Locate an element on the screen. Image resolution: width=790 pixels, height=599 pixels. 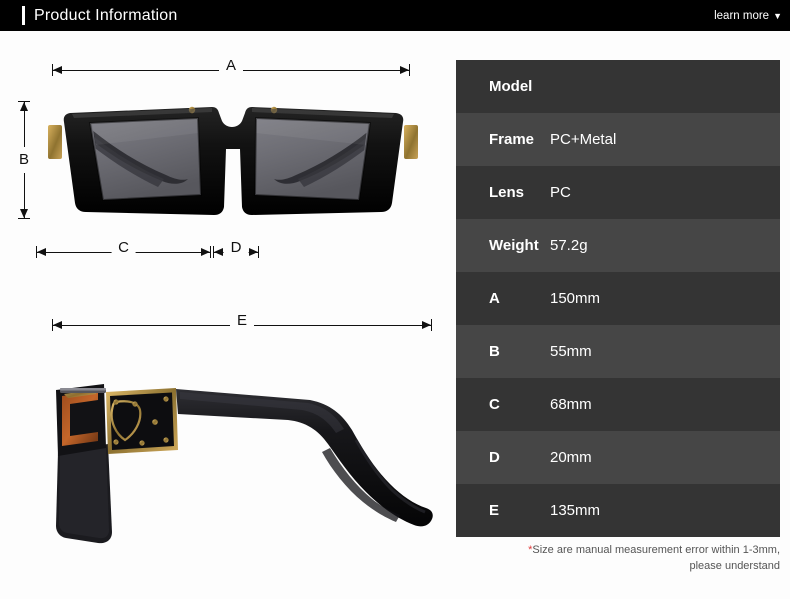
dimension-b-arrow-bottom is located at coordinates (24, 213).